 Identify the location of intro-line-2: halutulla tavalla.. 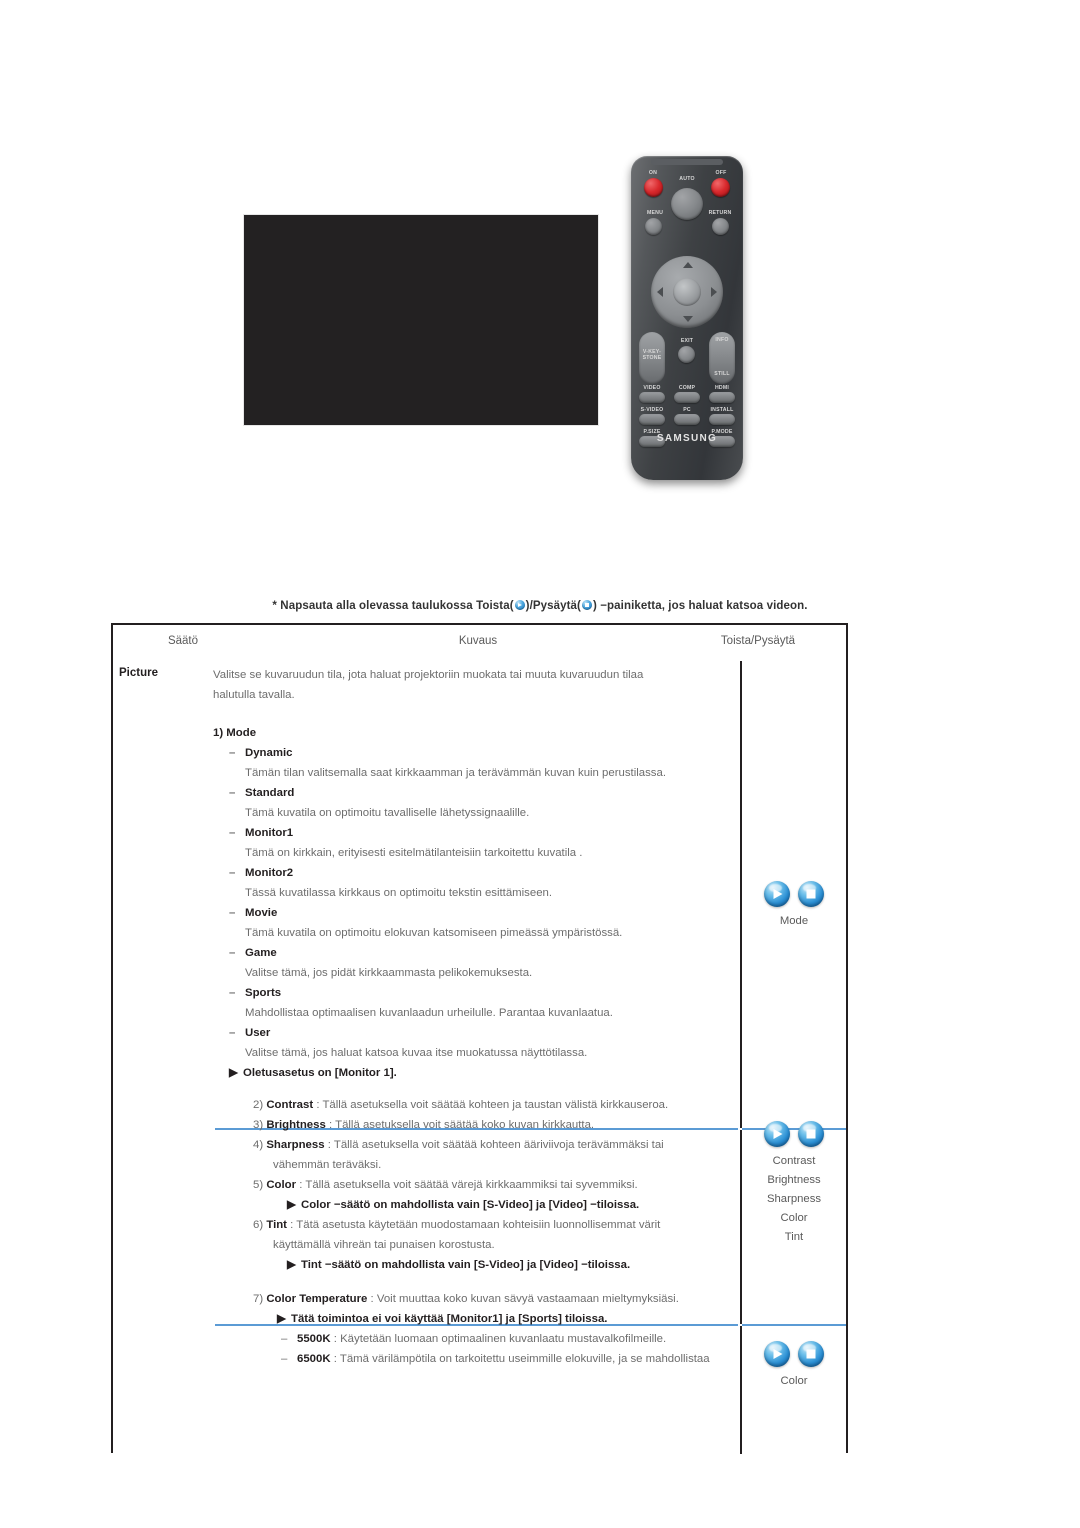
(254, 695).